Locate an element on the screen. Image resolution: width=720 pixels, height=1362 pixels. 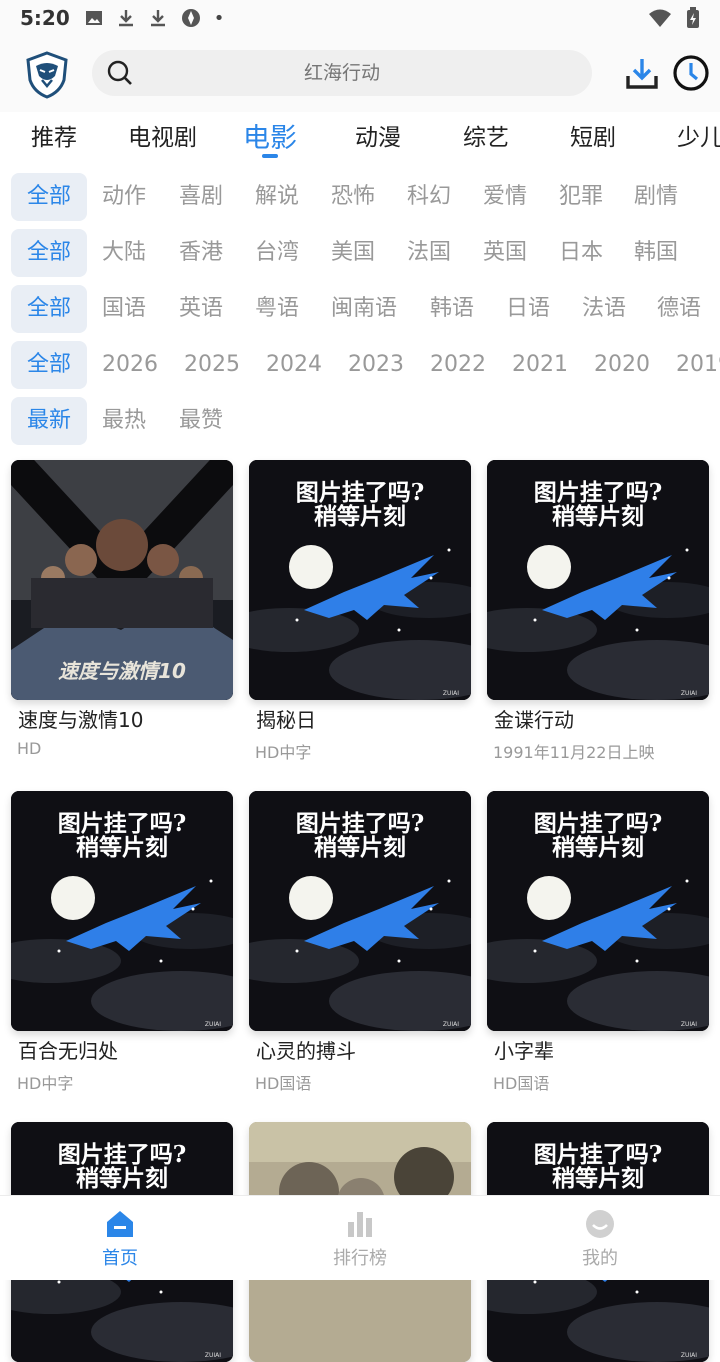
filter-chip: 国语 is located at coordinates (124, 309).